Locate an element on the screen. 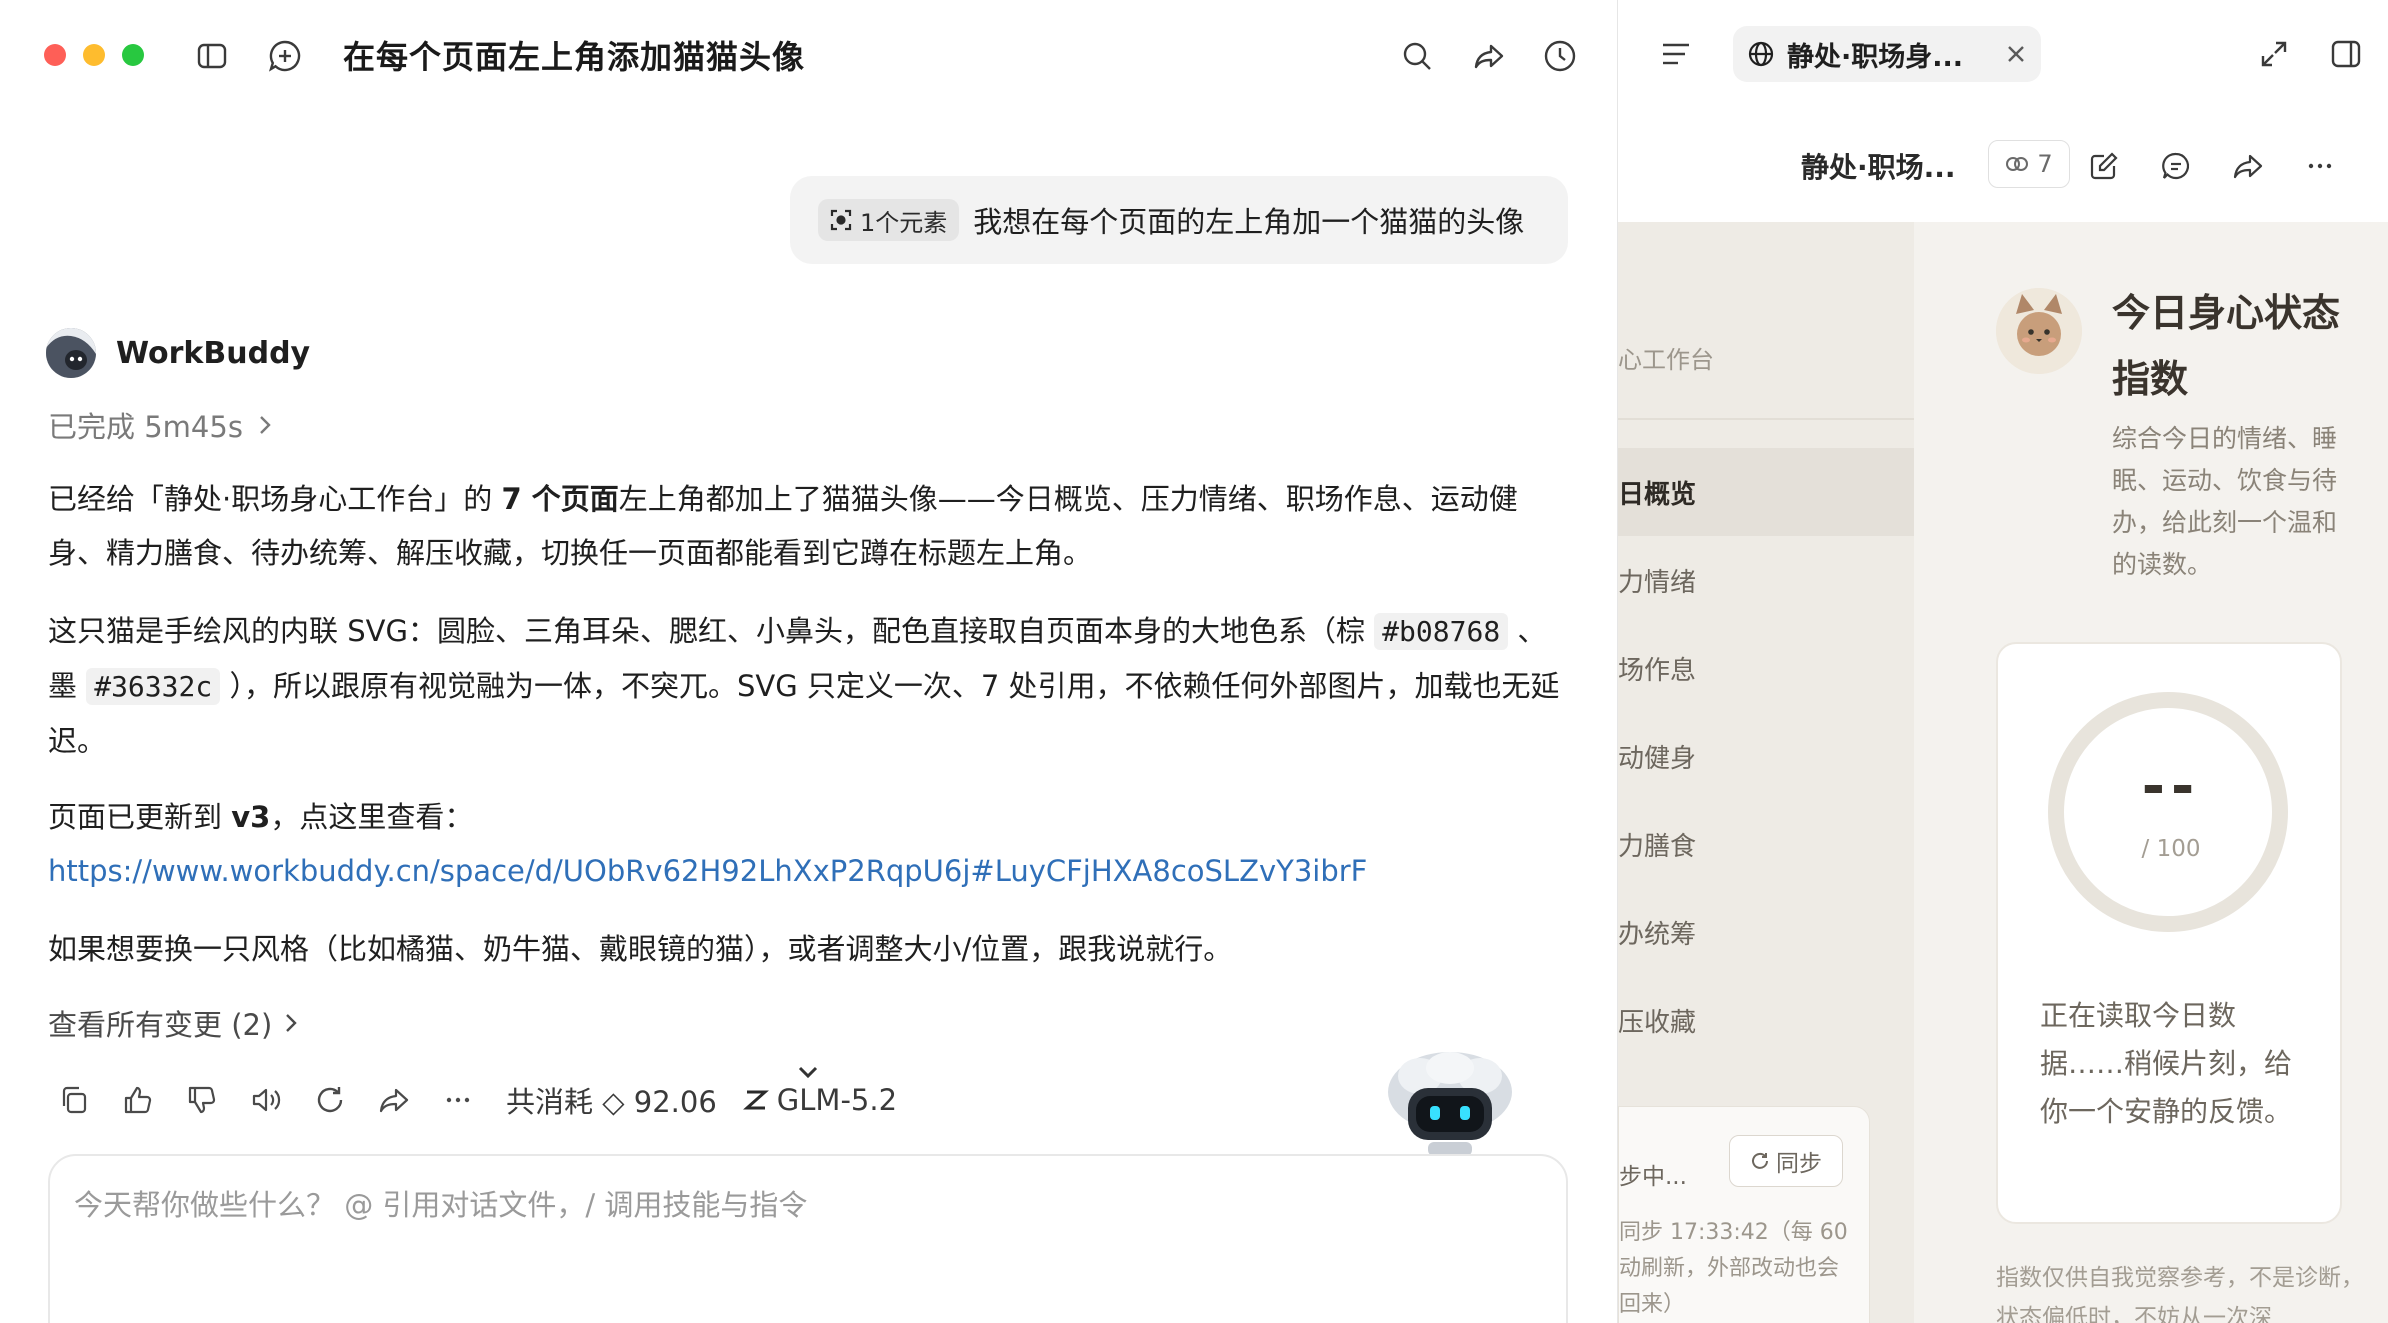 This screenshot has width=2388, height=1323. sync-time: 同步 17:33:42（每 60 动刷新，外部改动也会 回来） is located at coordinates (1733, 1268).